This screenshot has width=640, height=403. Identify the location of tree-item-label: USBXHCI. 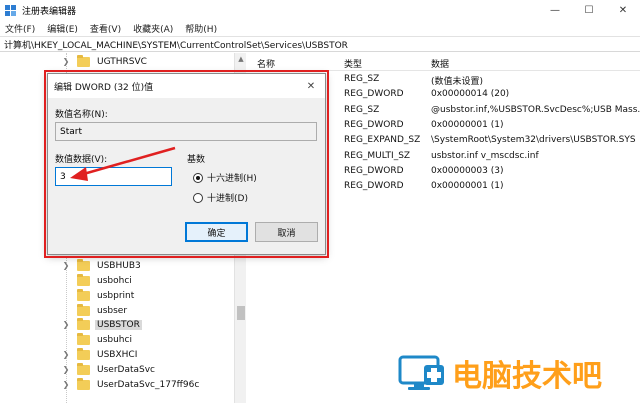
(117, 354).